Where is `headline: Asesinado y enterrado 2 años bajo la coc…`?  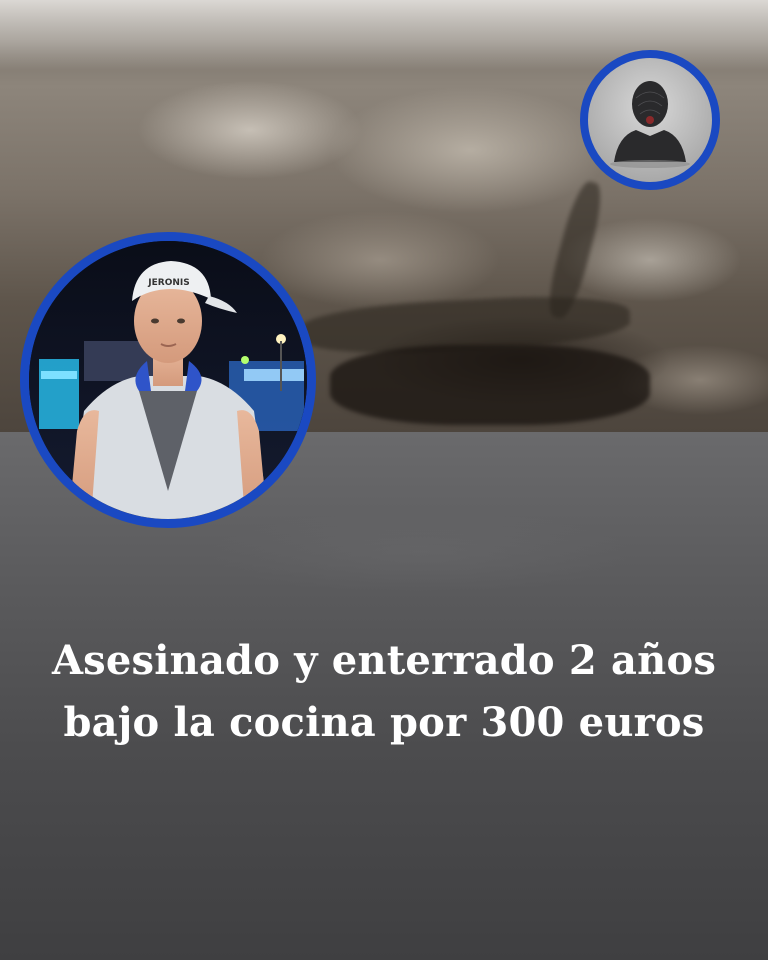
headline: Asesinado y enterrado 2 años bajo la coc… is located at coordinates (384, 692).